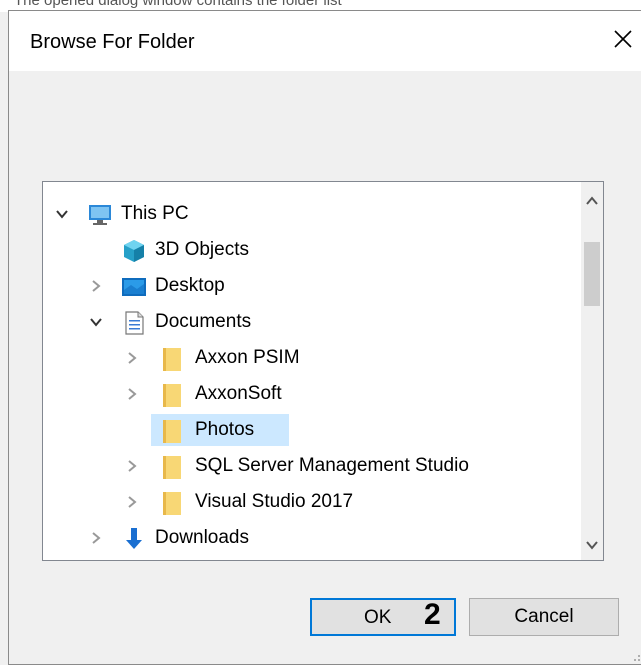 This screenshot has width=641, height=665. Describe the element at coordinates (247, 357) in the screenshot. I see `tree-item-label: Axxon PSIM` at that location.